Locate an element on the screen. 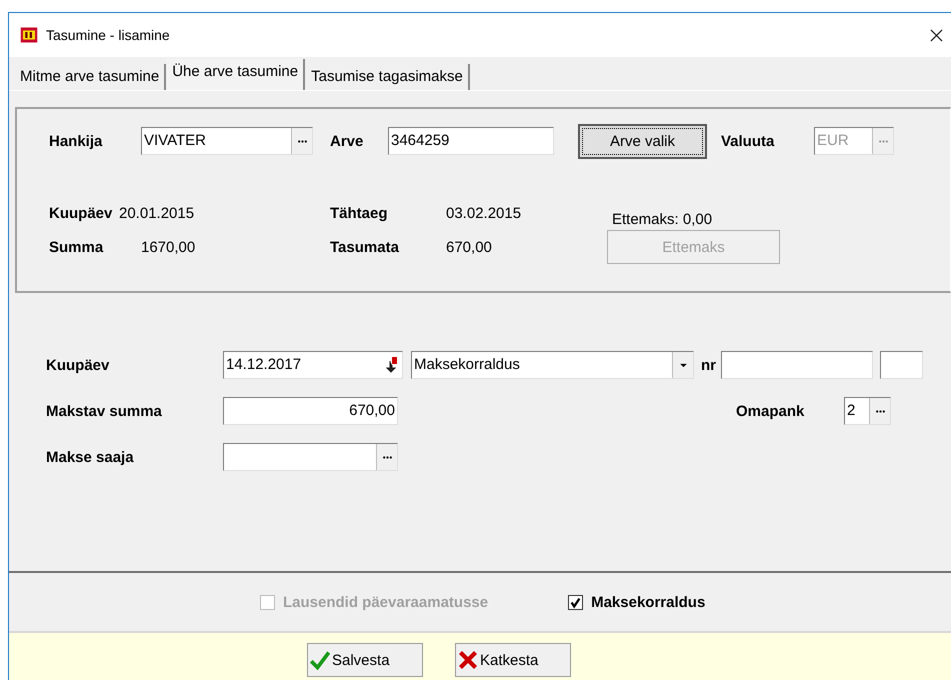 The height and width of the screenshot is (680, 951). date-label: Kuupäev is located at coordinates (81, 213).